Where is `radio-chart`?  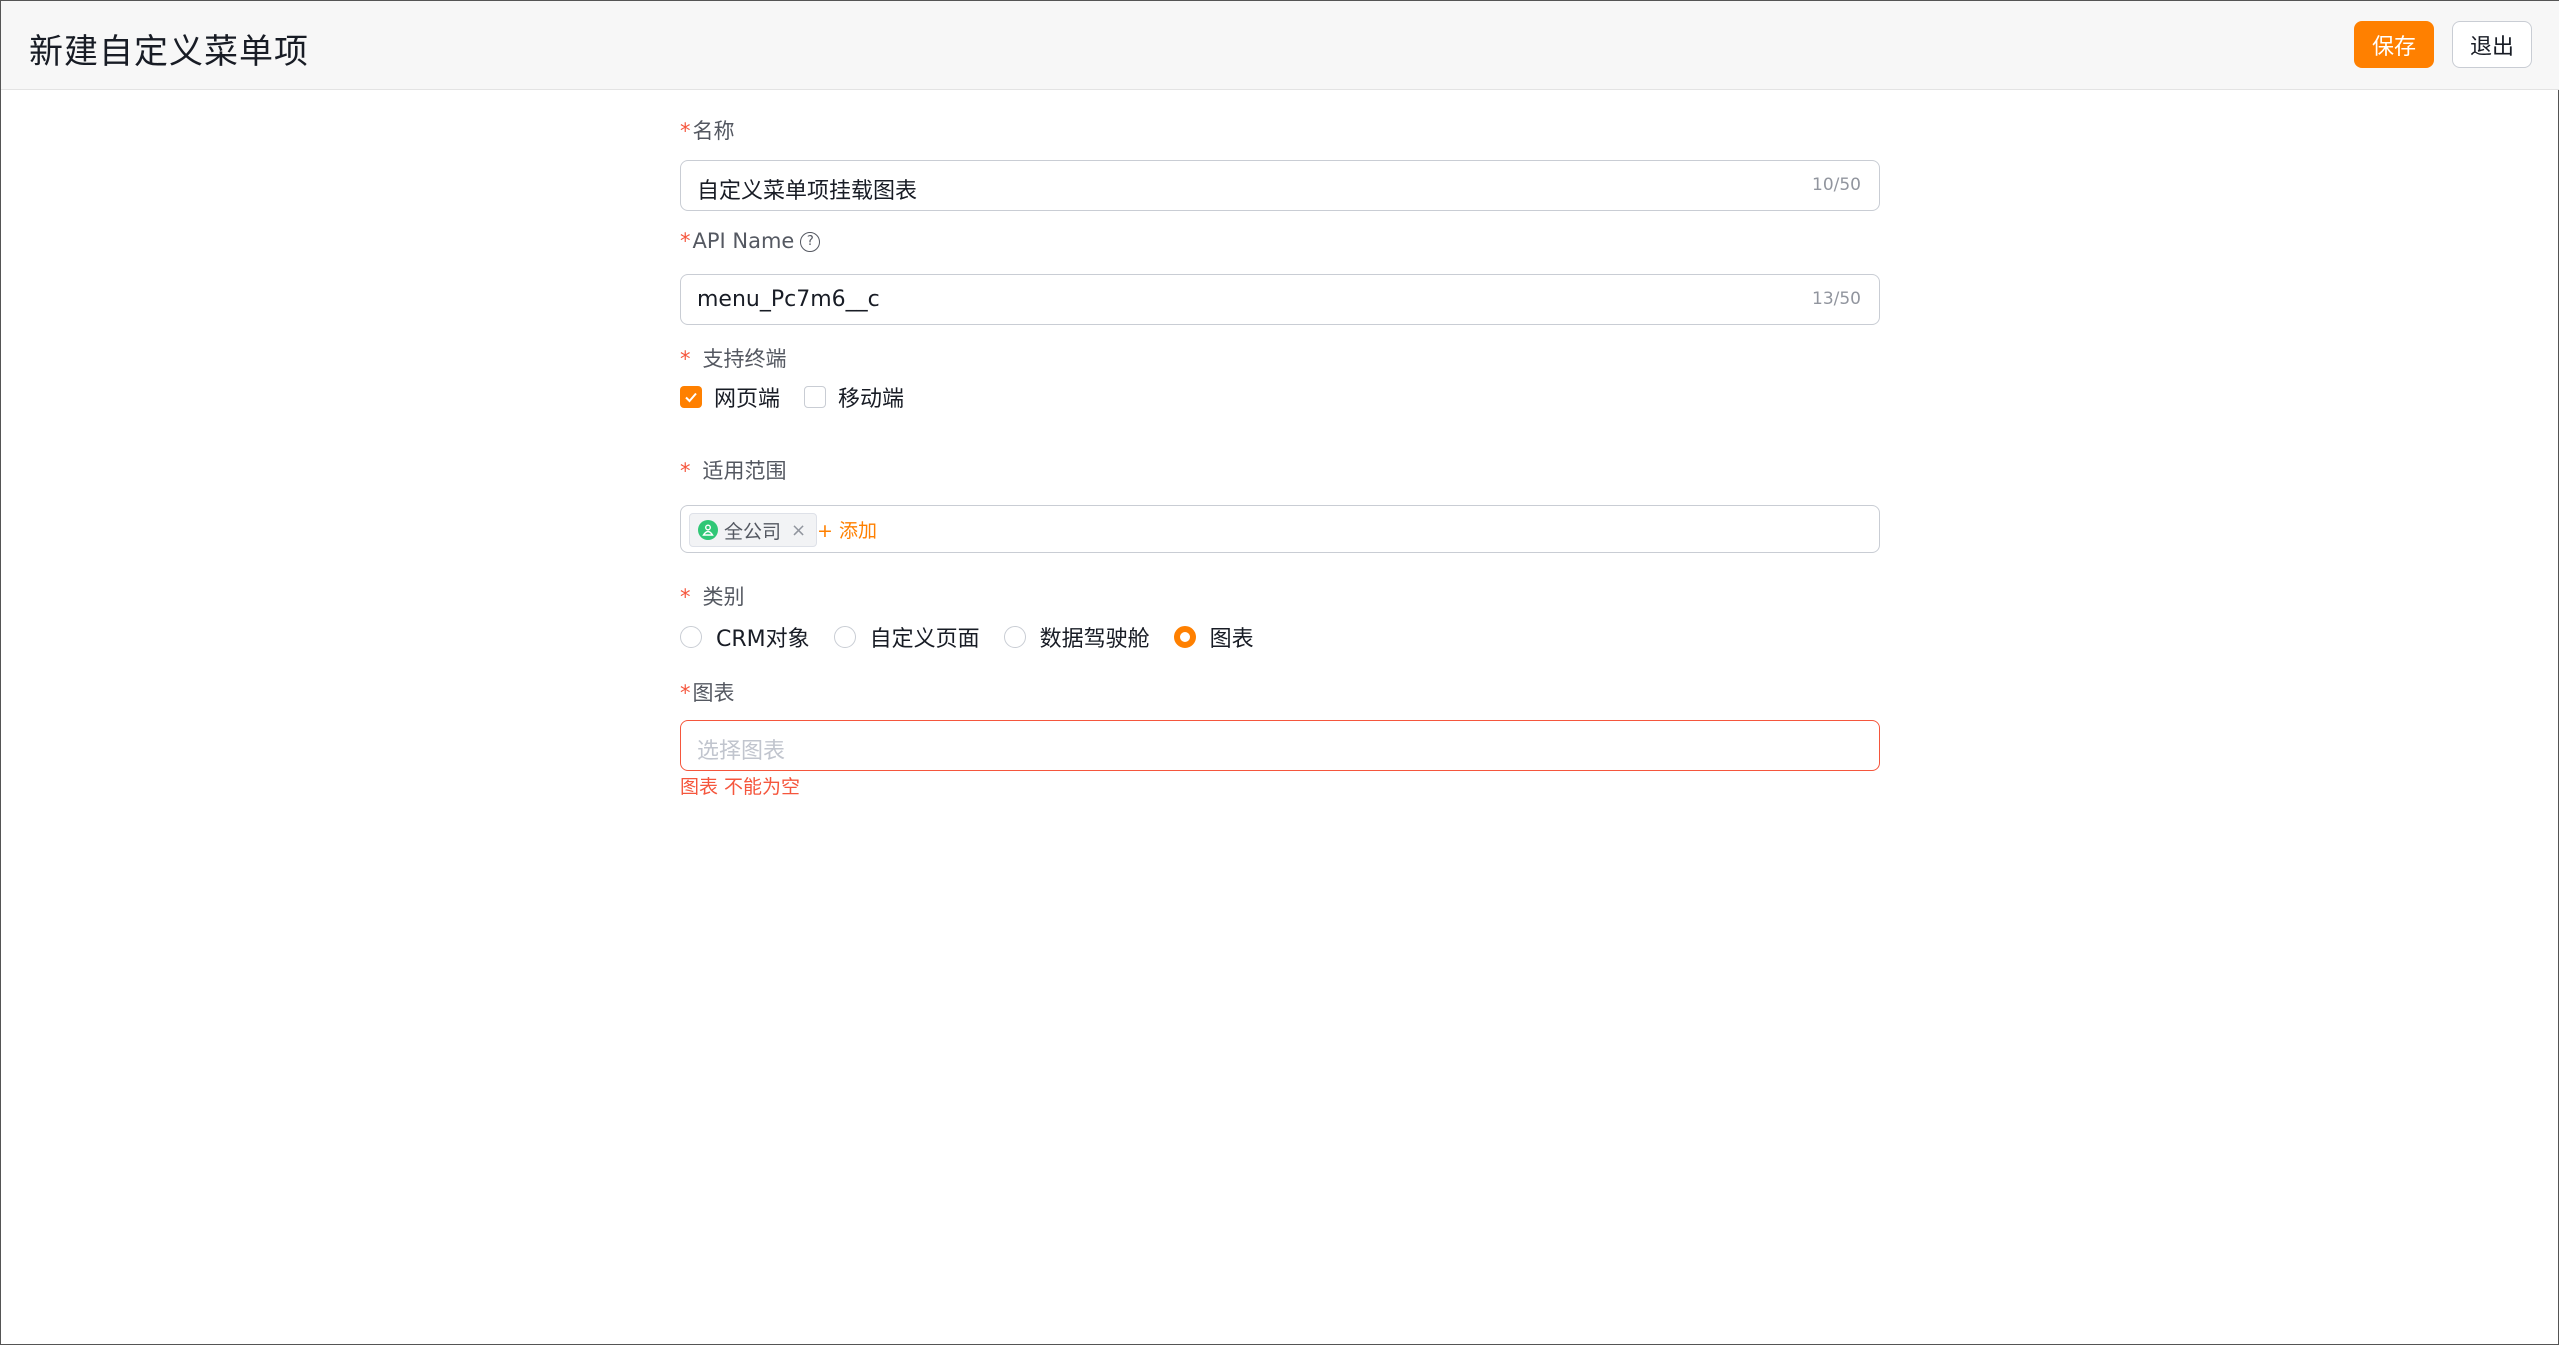
radio-chart is located at coordinates (1184, 637).